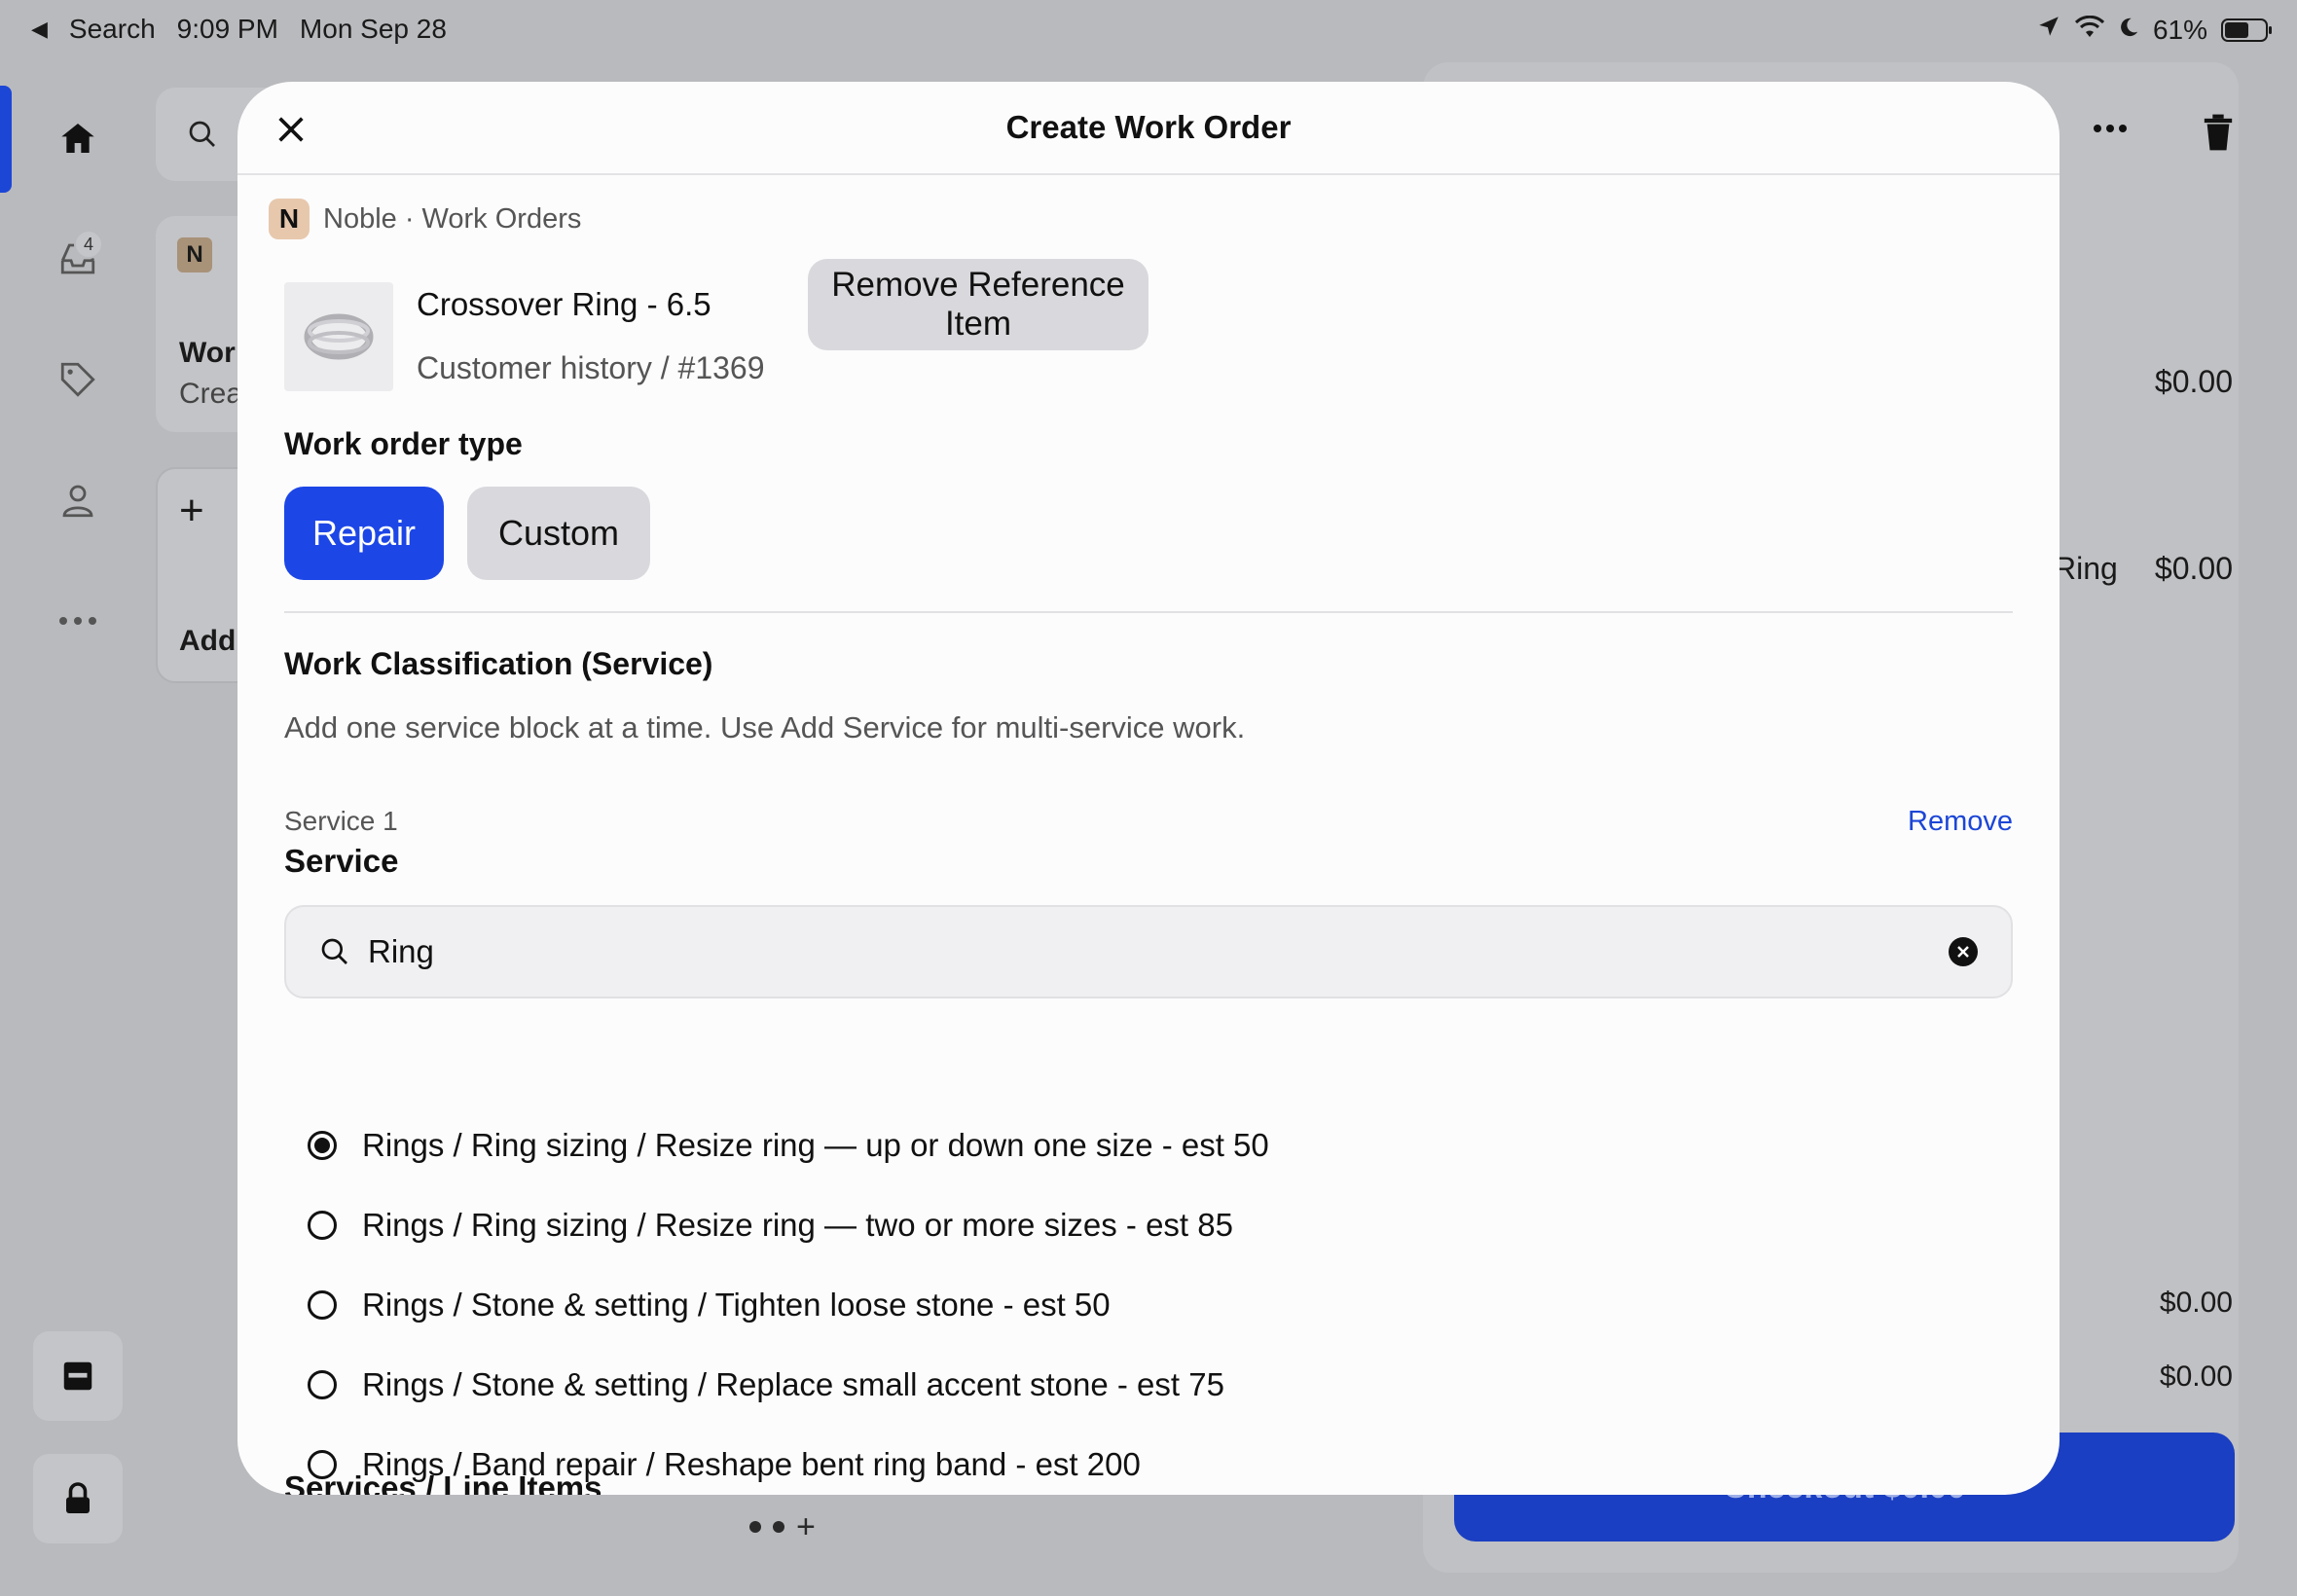 The width and height of the screenshot is (2297, 1596). I want to click on status-date: Mon Sep 28, so click(373, 29).